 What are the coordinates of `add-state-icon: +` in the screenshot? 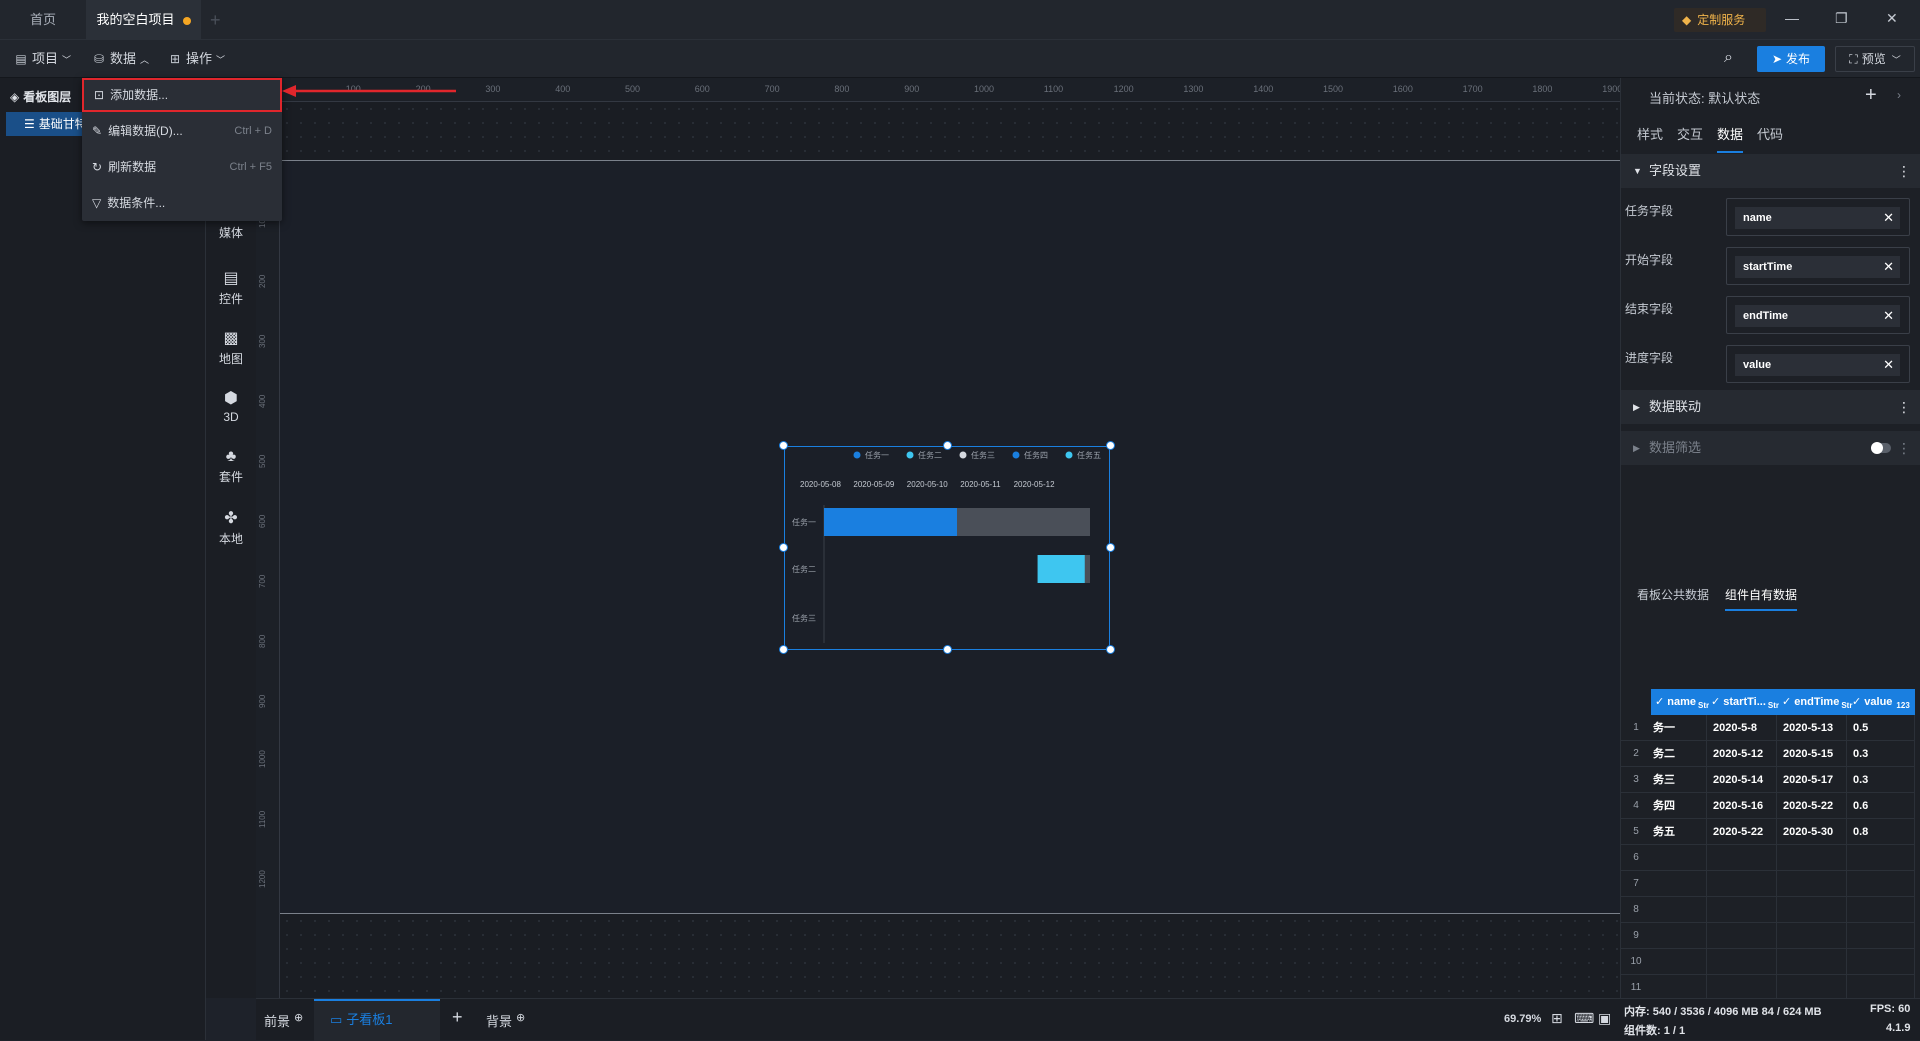 It's located at (1871, 95).